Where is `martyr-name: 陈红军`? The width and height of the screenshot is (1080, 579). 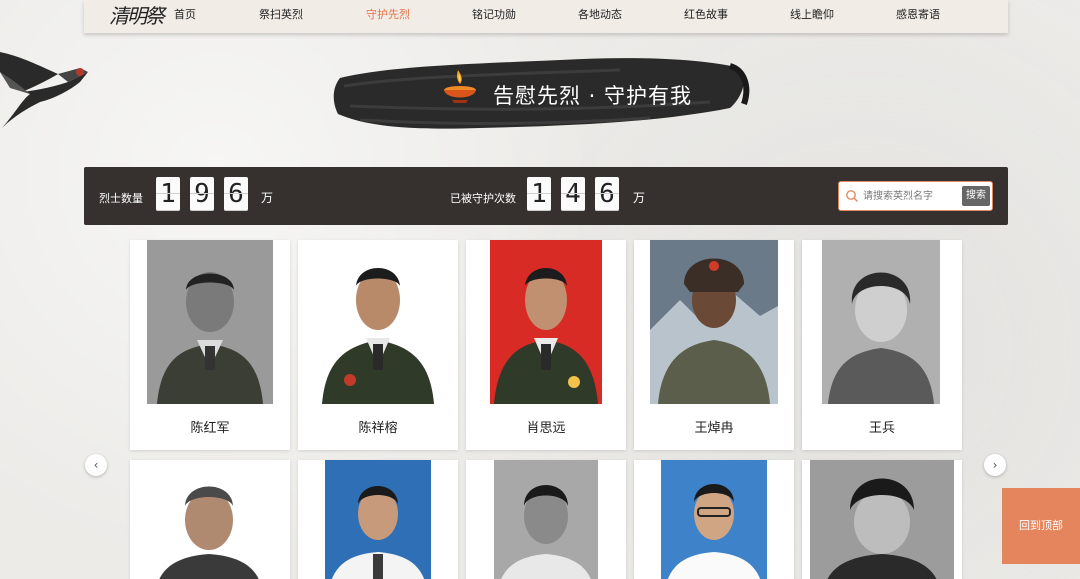
martyr-name: 陈红军 is located at coordinates (210, 428).